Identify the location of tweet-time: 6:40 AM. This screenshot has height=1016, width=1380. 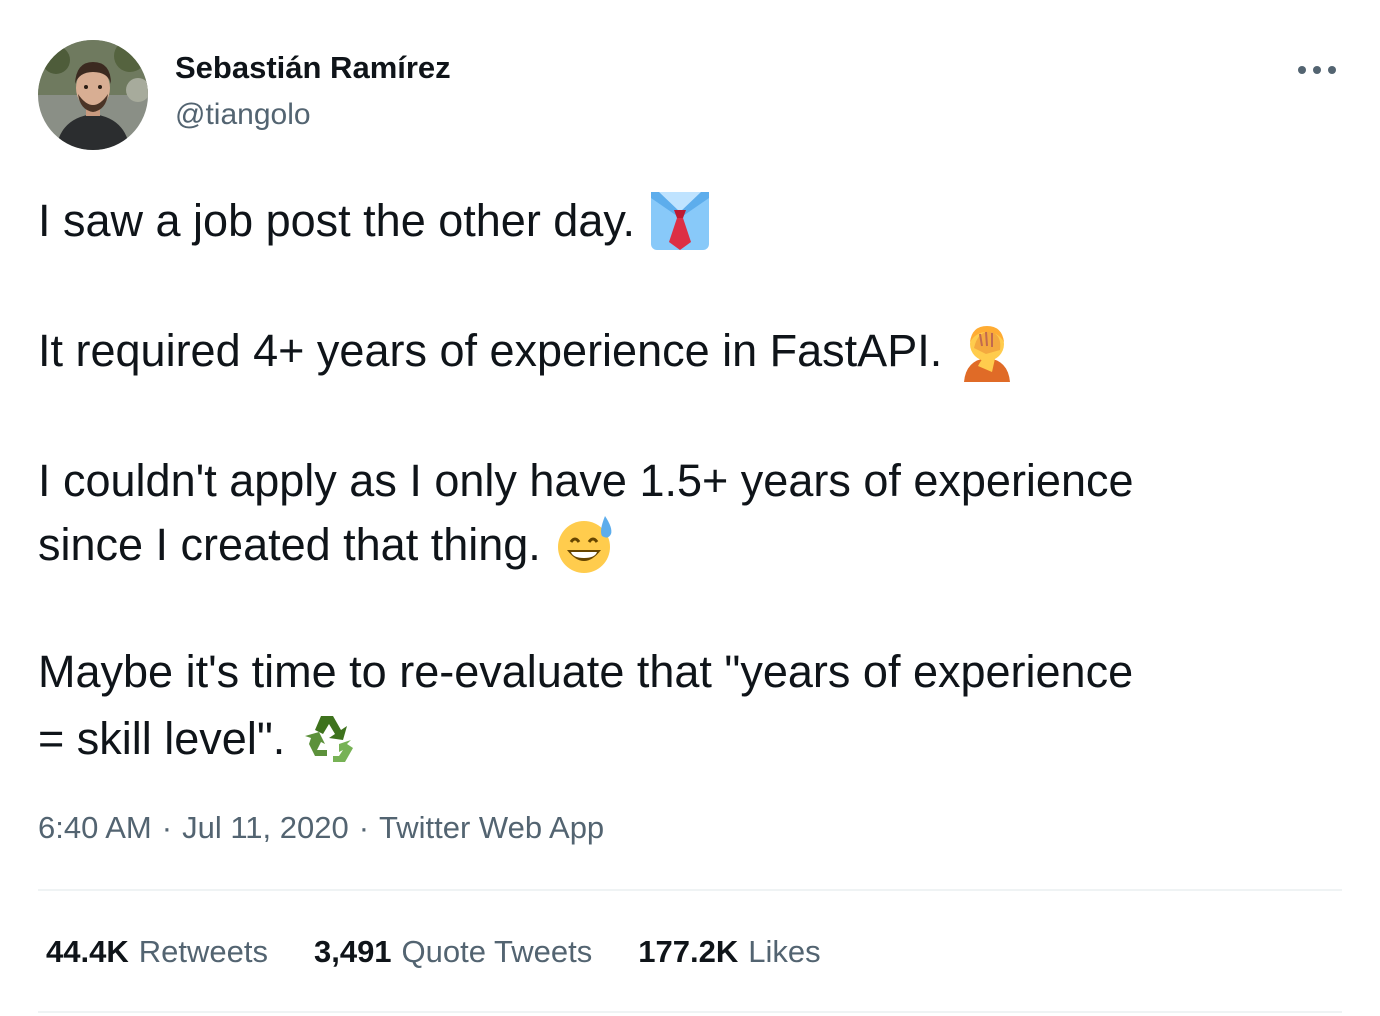
(95, 827).